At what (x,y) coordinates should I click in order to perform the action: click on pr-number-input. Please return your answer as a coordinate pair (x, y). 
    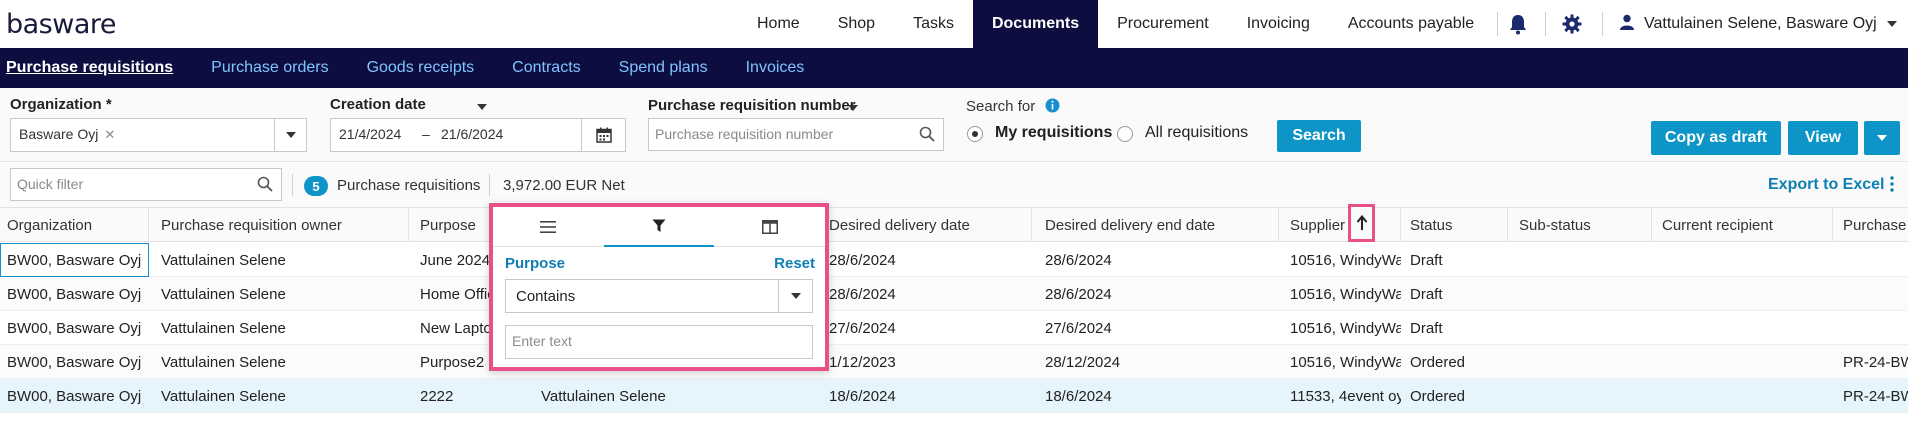
    Looking at the image, I should click on (780, 134).